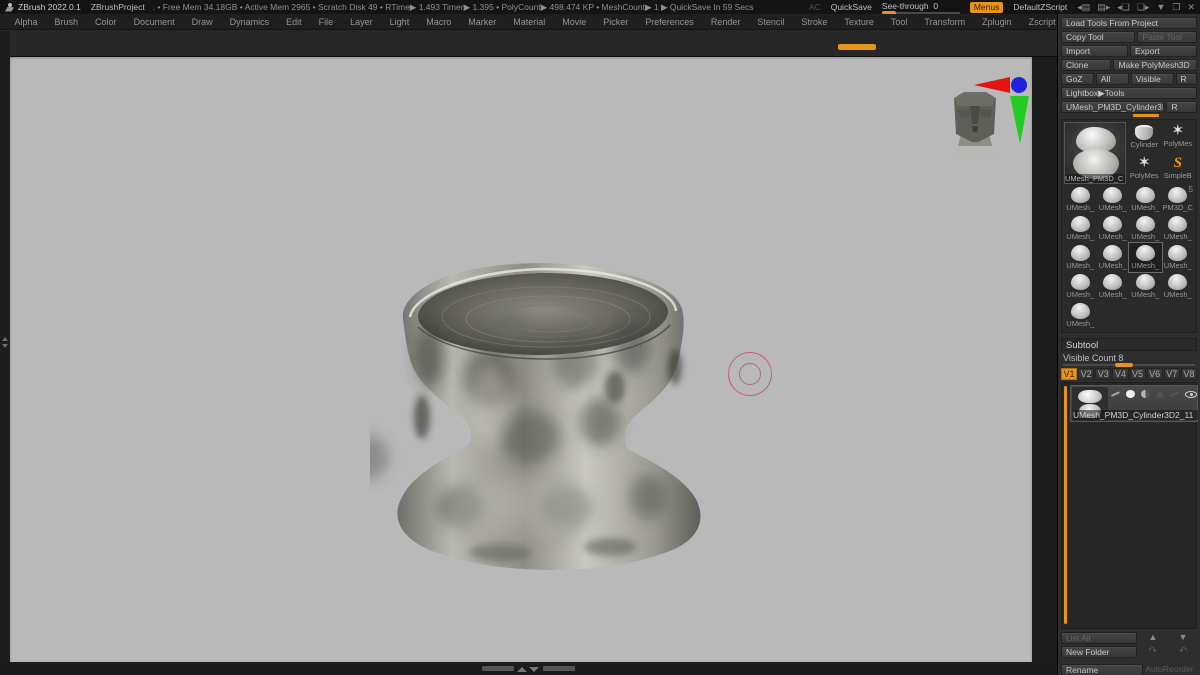  I want to click on left-tray-open-icon, so click(5, 339).